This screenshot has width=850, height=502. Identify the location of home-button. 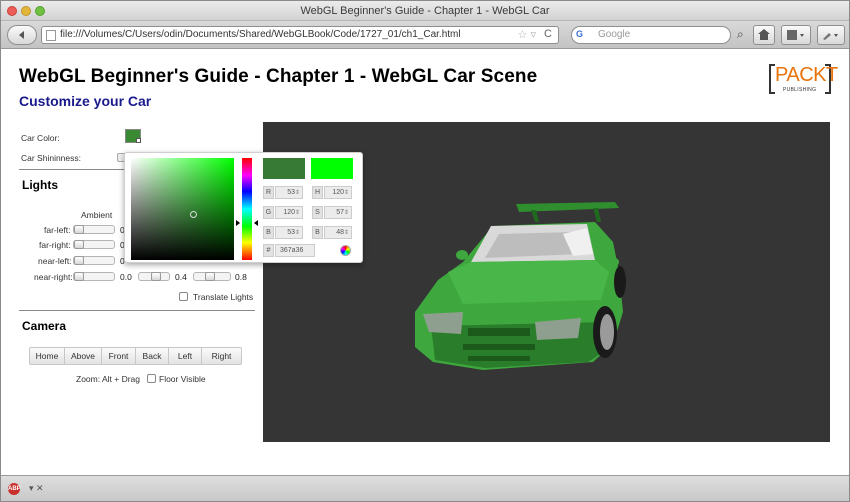
(764, 35).